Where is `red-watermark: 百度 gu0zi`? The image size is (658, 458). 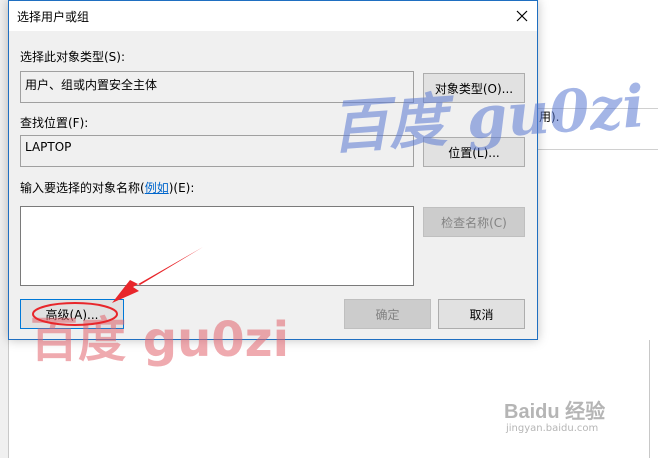
red-watermark: 百度 gu0zi is located at coordinates (160, 340).